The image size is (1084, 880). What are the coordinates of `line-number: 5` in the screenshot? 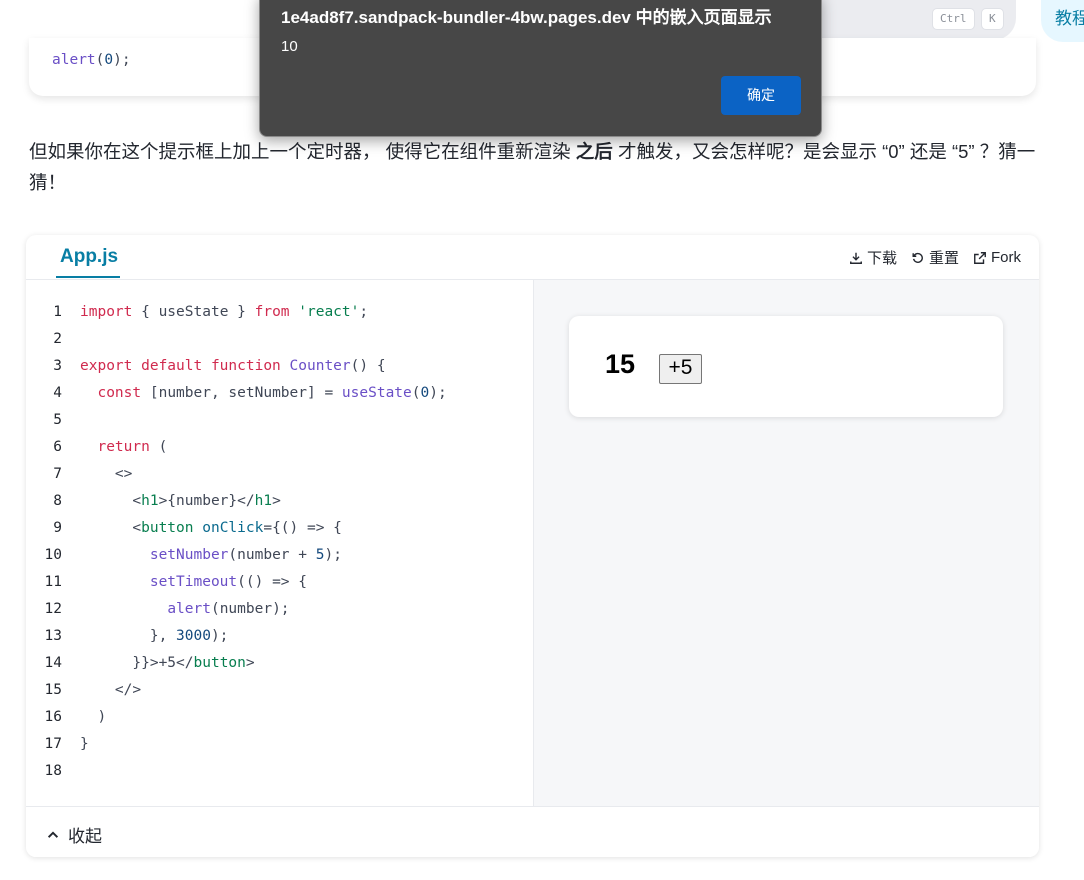 It's located at (57, 420).